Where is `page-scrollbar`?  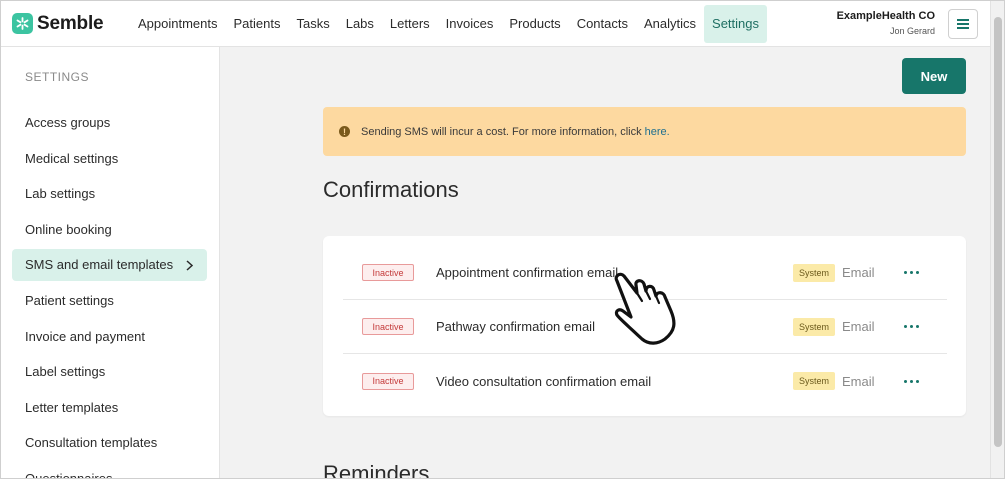
page-scrollbar is located at coordinates (997, 239).